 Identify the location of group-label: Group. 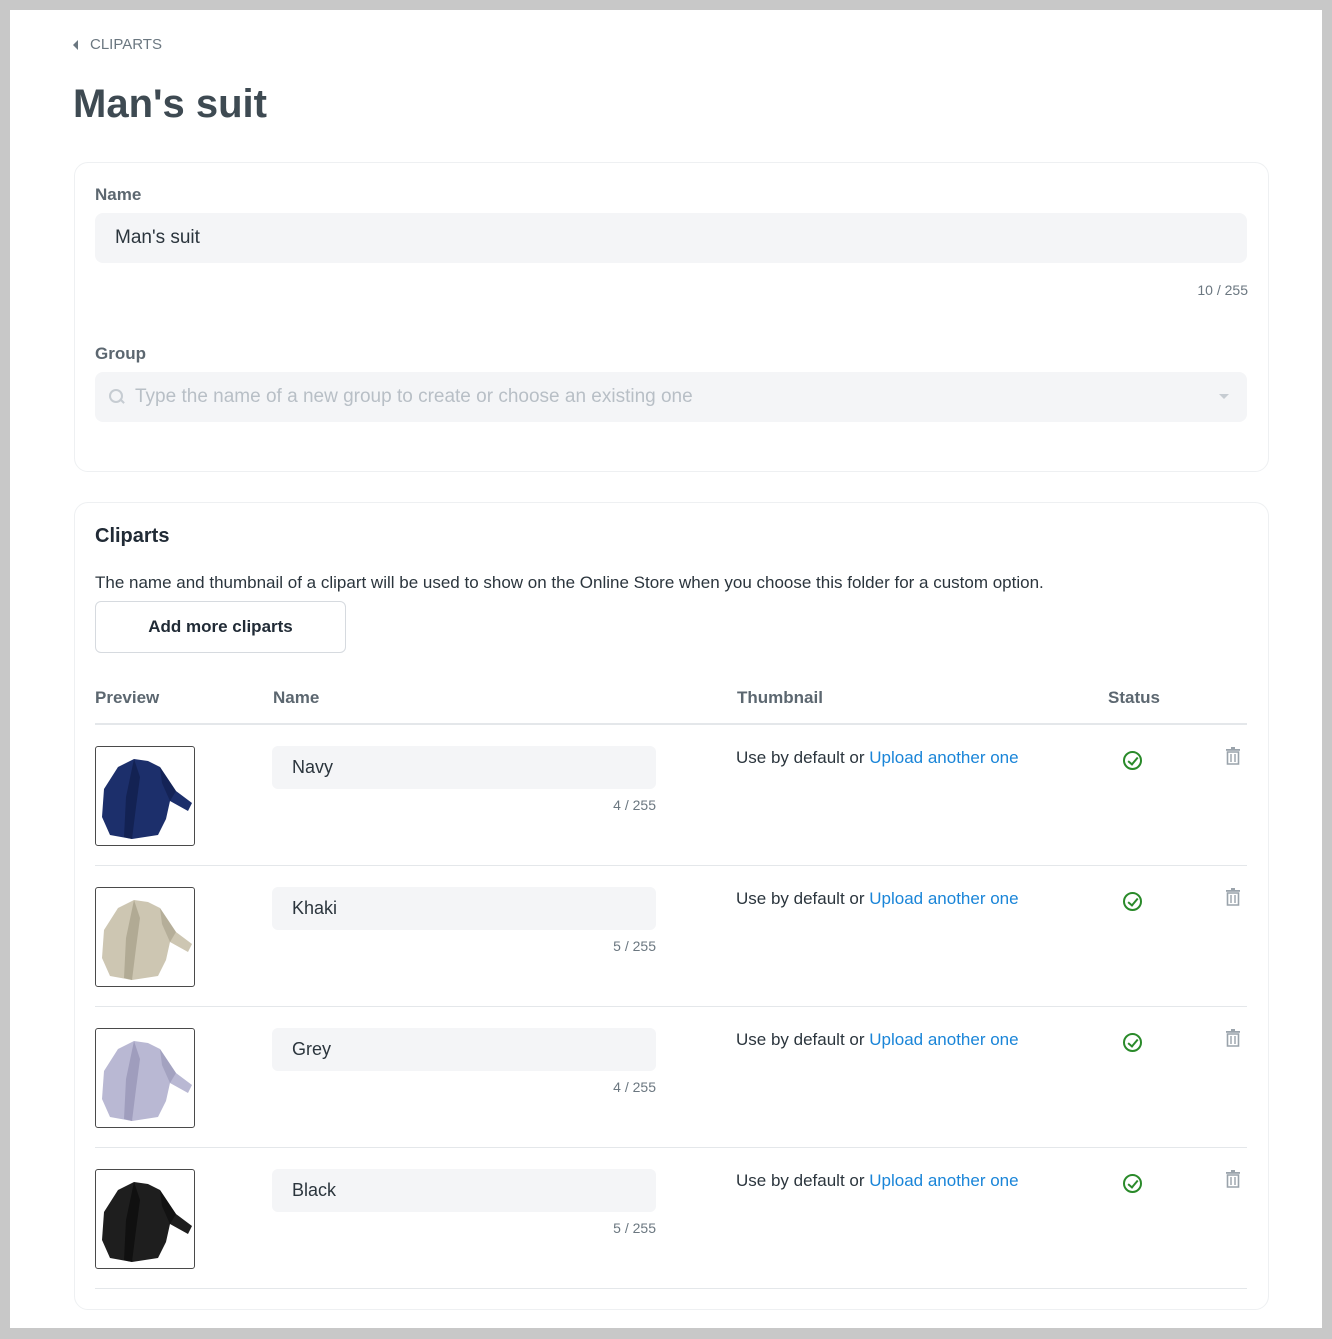
(120, 353).